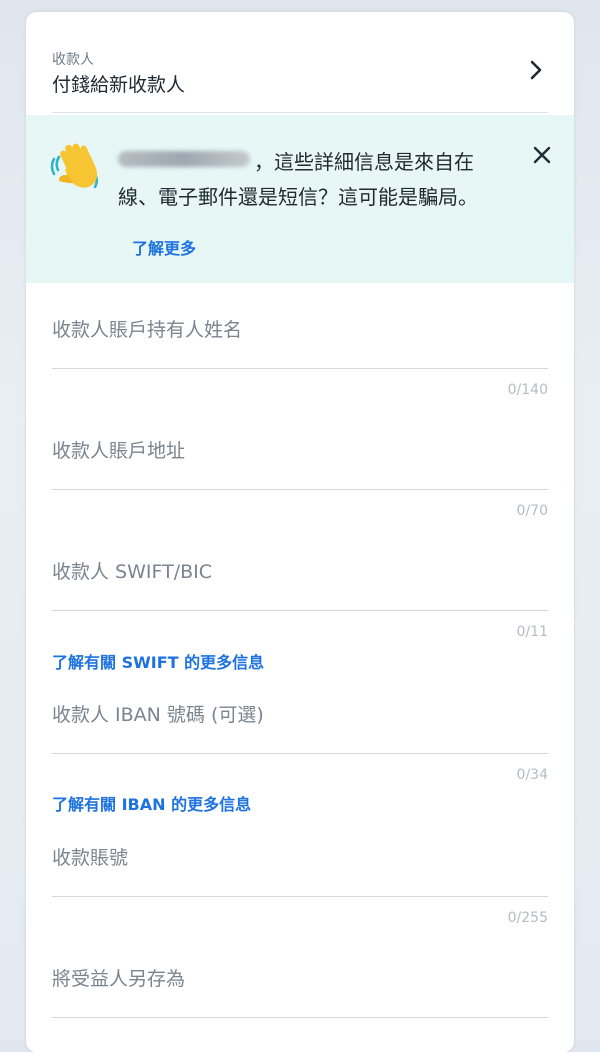  What do you see at coordinates (158, 661) in the screenshot?
I see `swift-info-link: 了解有關 SWIFT 的更多信息` at bounding box center [158, 661].